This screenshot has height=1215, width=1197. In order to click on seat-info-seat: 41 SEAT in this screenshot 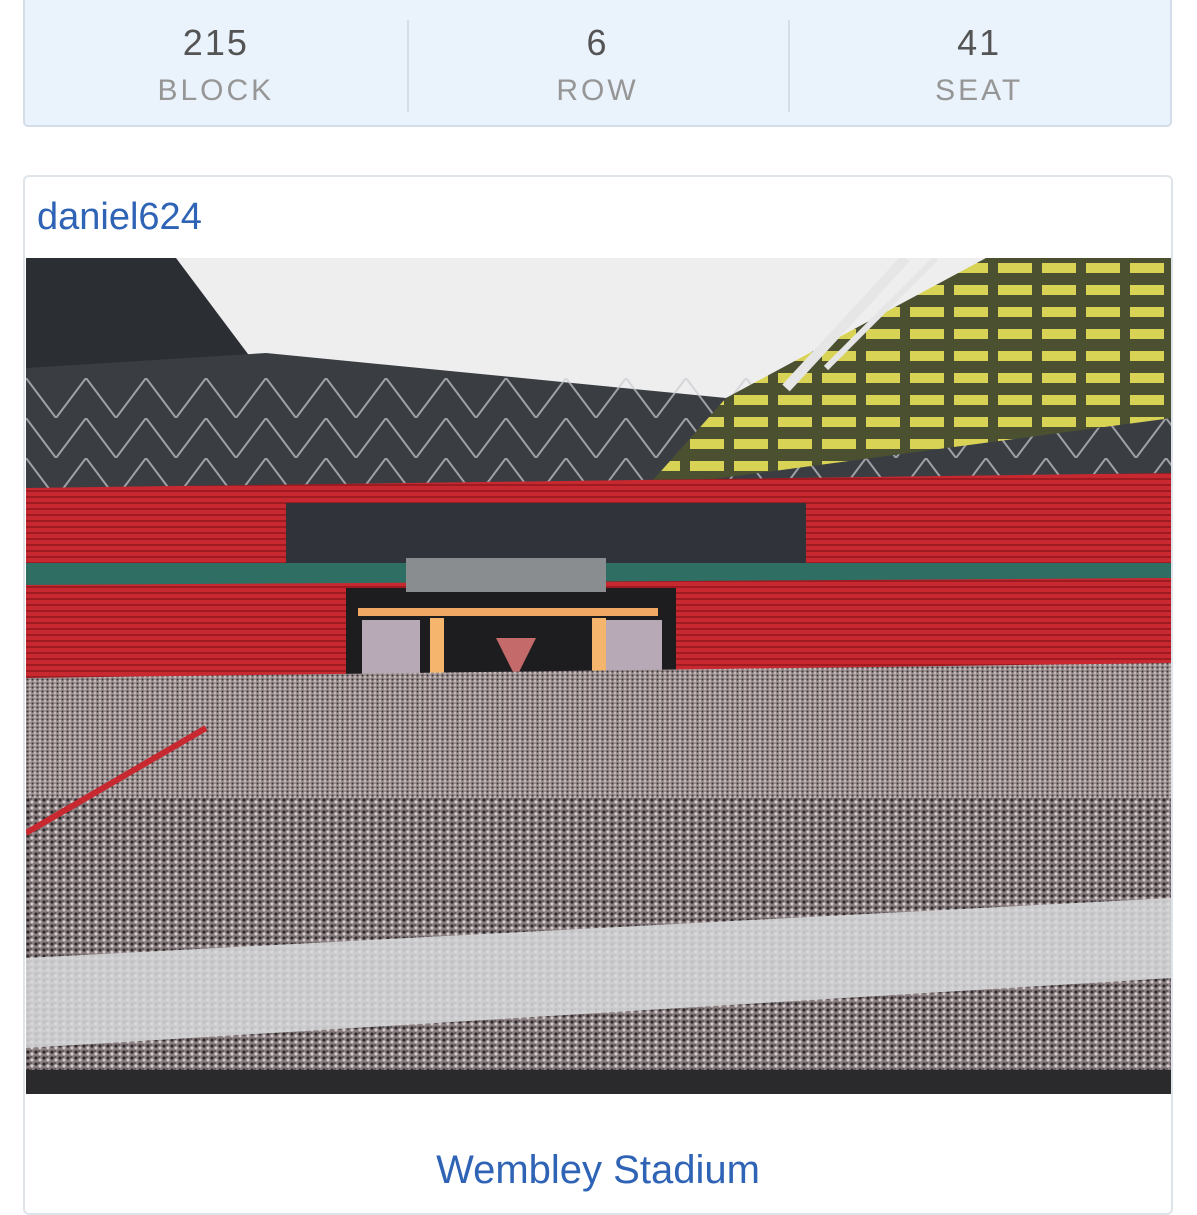, I will do `click(979, 62)`.